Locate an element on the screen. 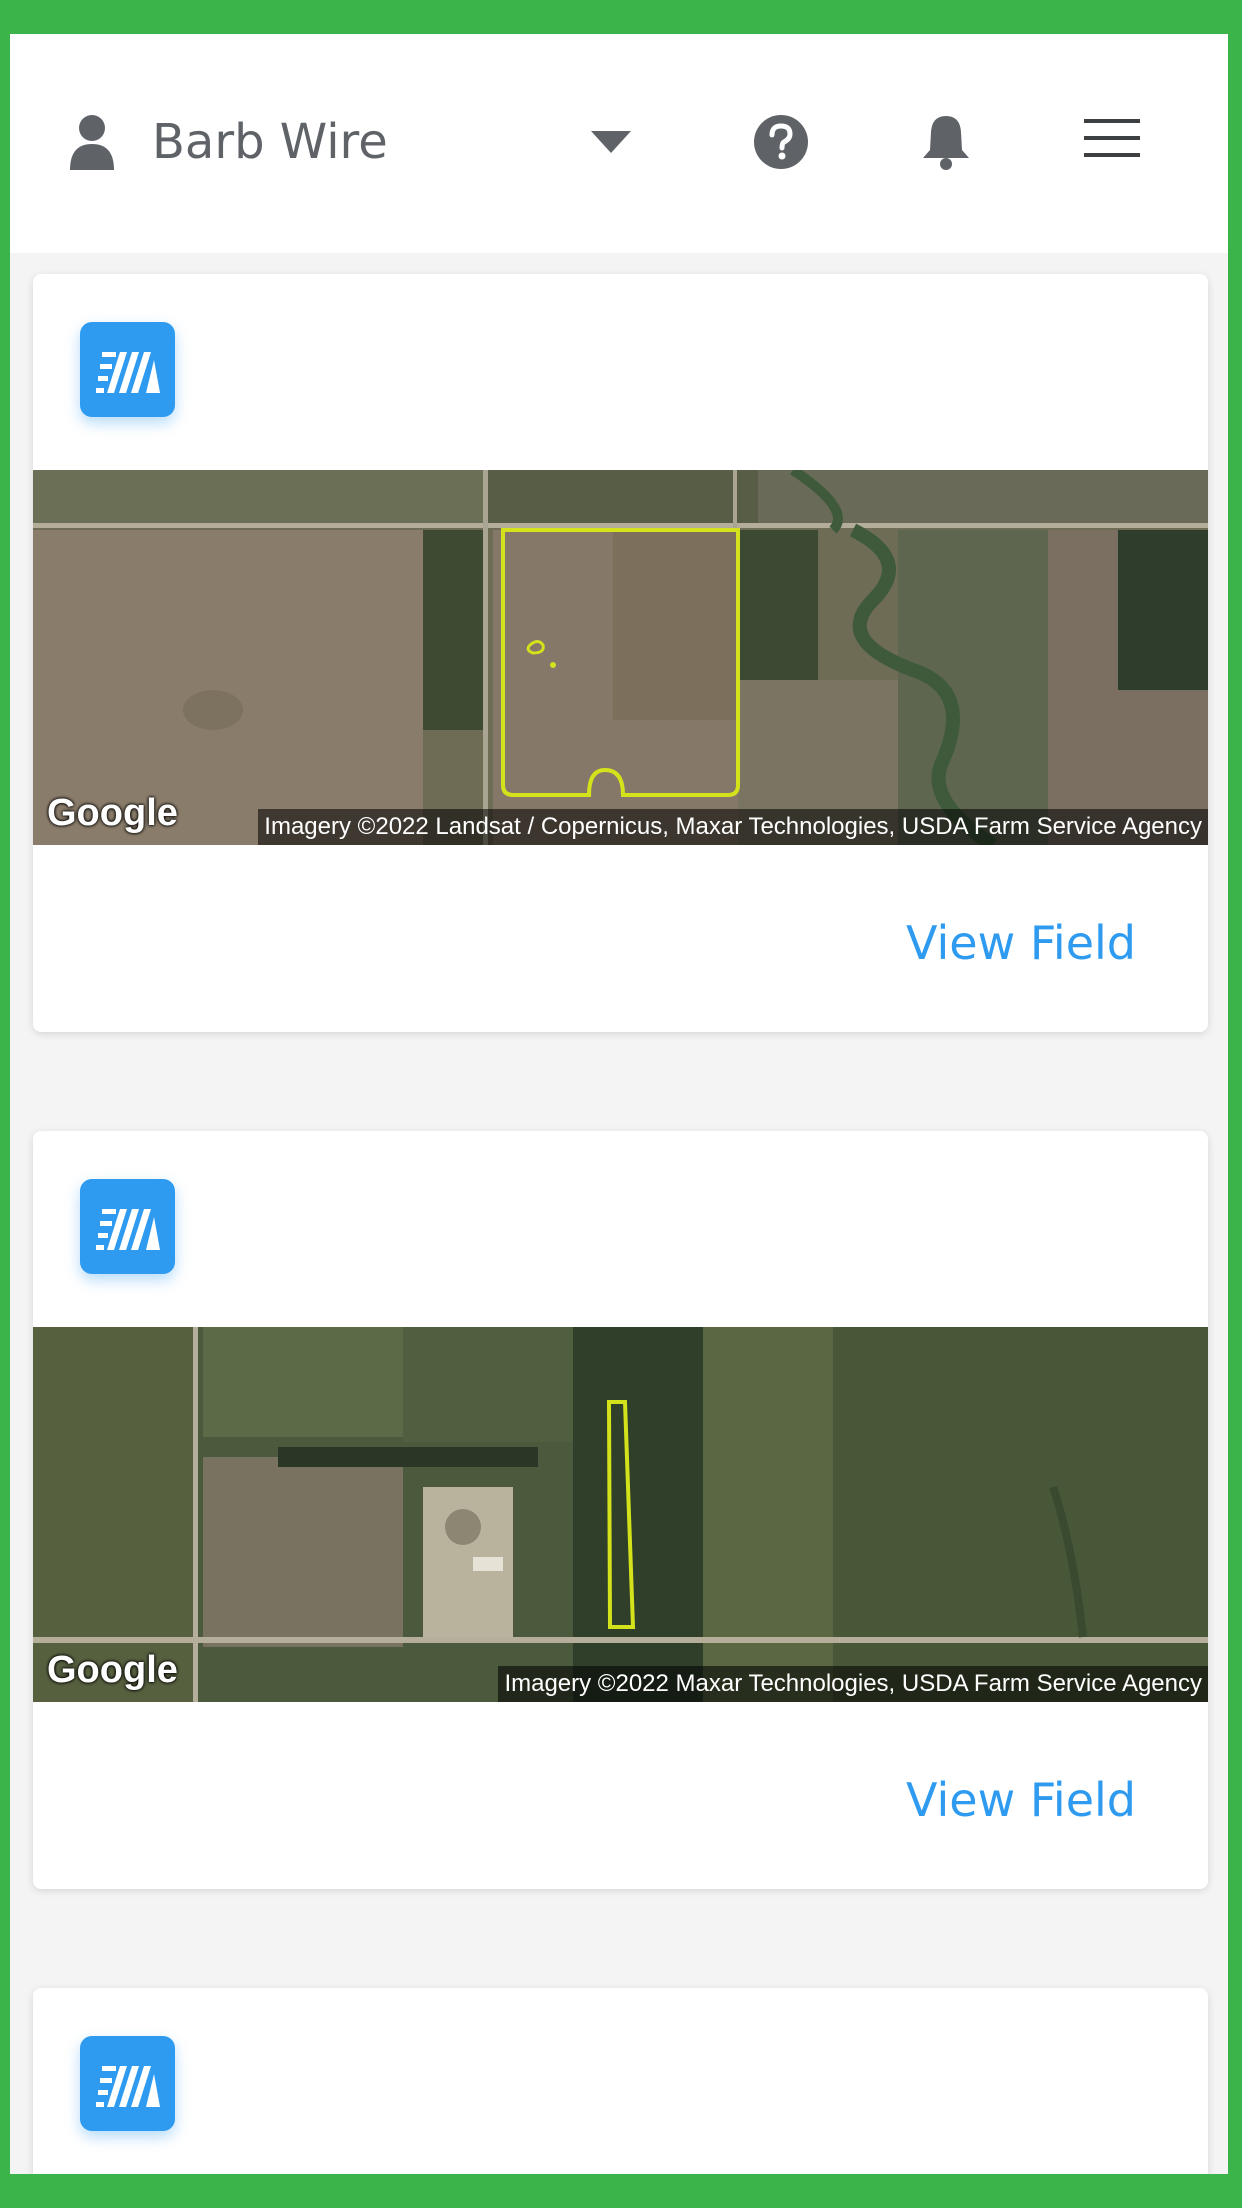  question-circle-icon is located at coordinates (781, 142).